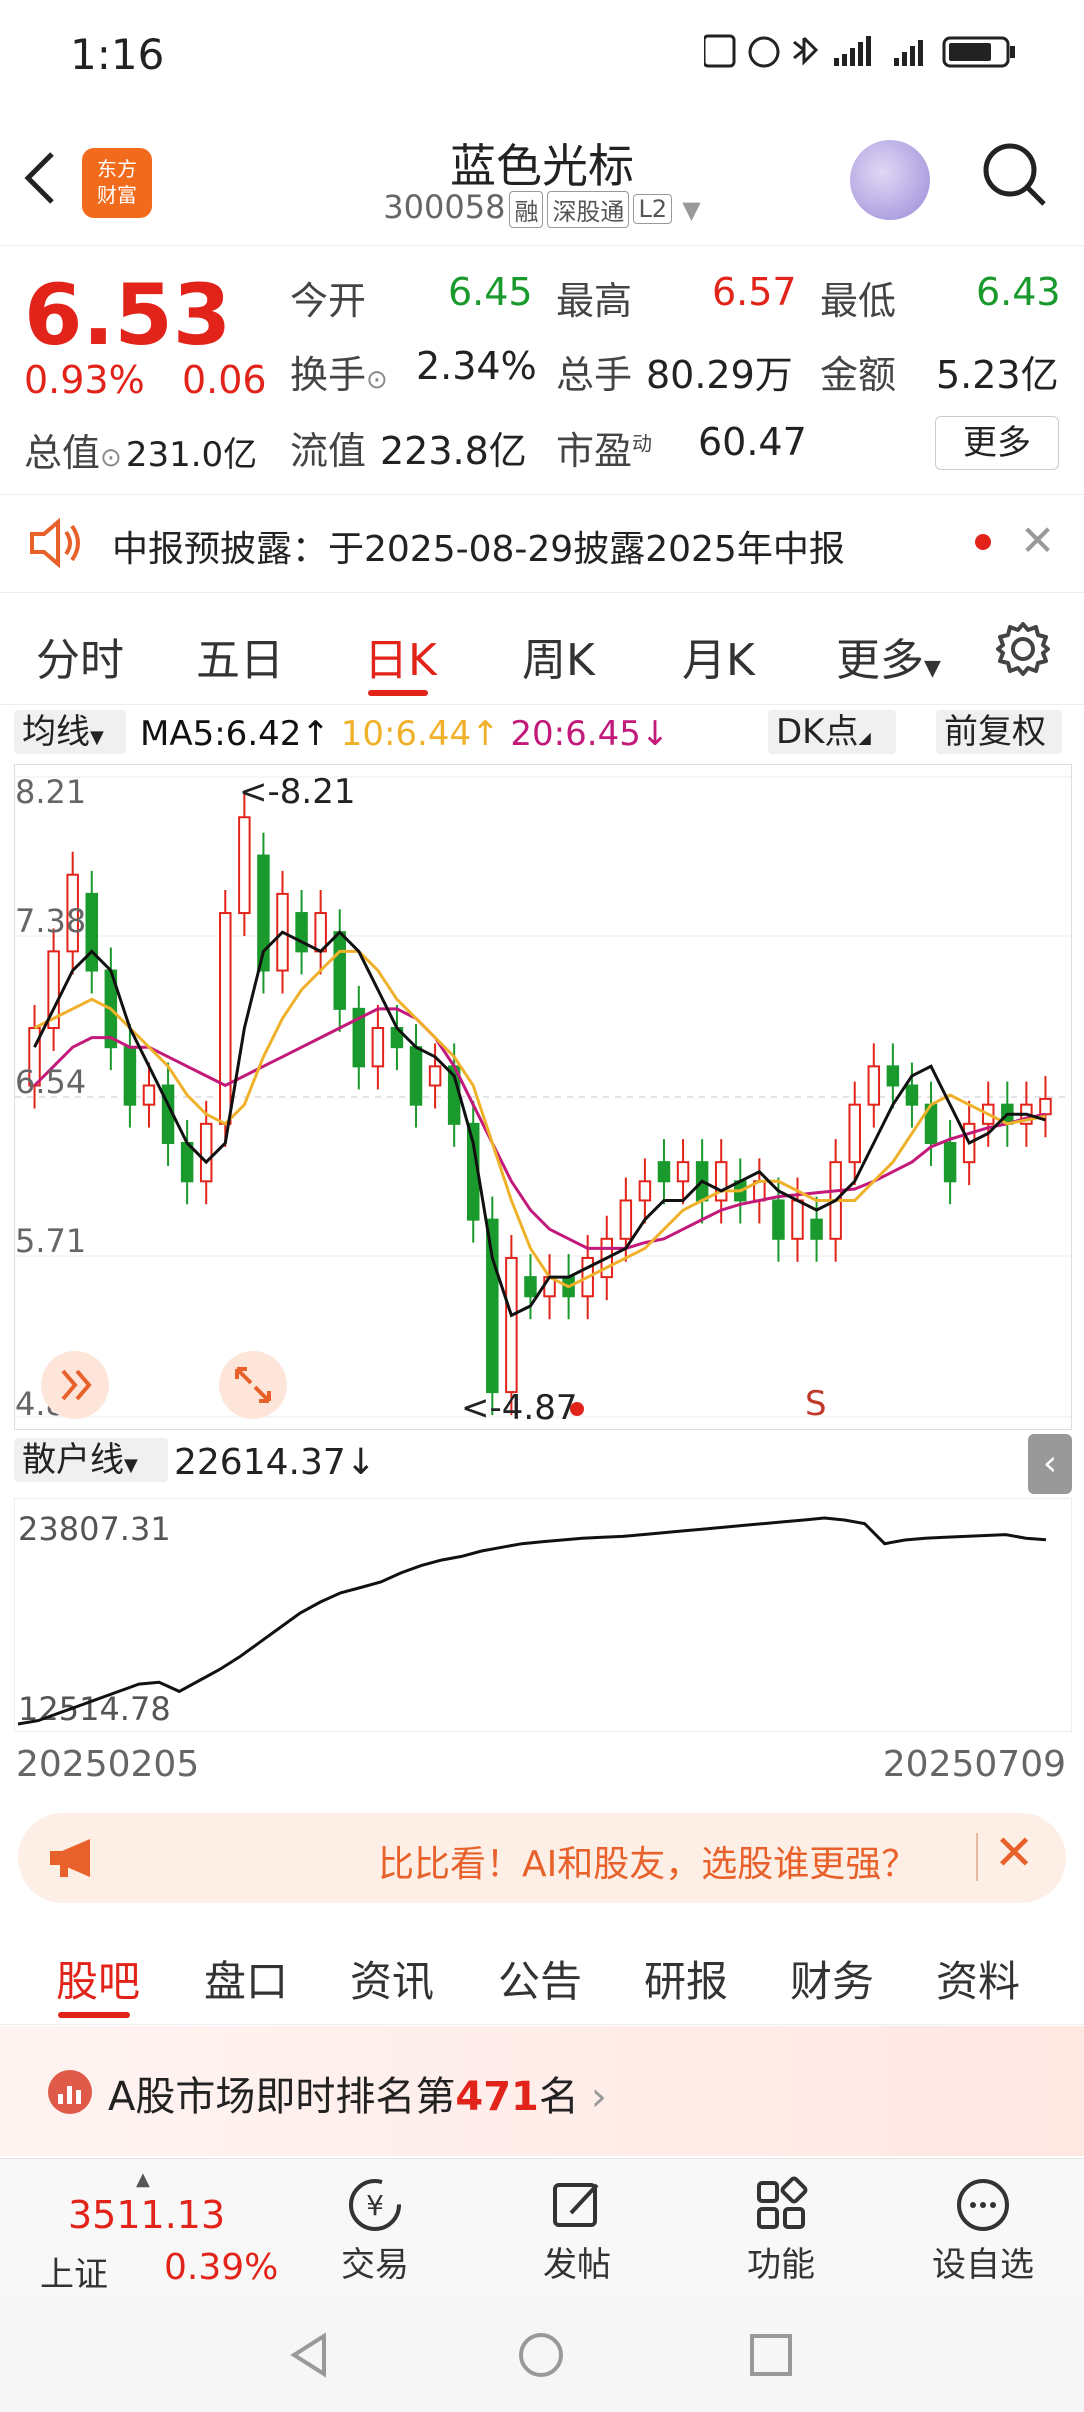  Describe the element at coordinates (858, 301) in the screenshot. I see `low-label: 最低` at that location.